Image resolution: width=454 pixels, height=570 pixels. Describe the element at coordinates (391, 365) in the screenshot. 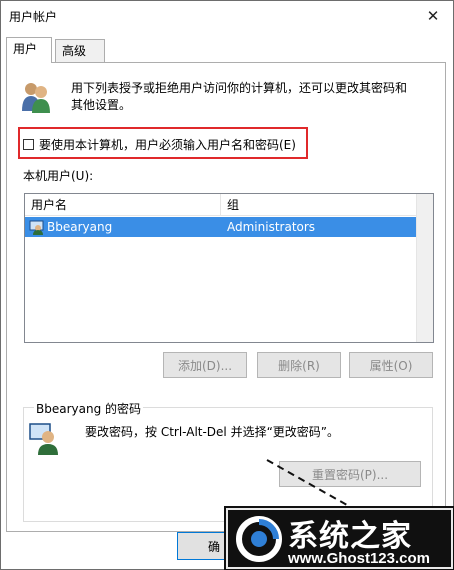

I see `properties-button: 属性(O)` at that location.